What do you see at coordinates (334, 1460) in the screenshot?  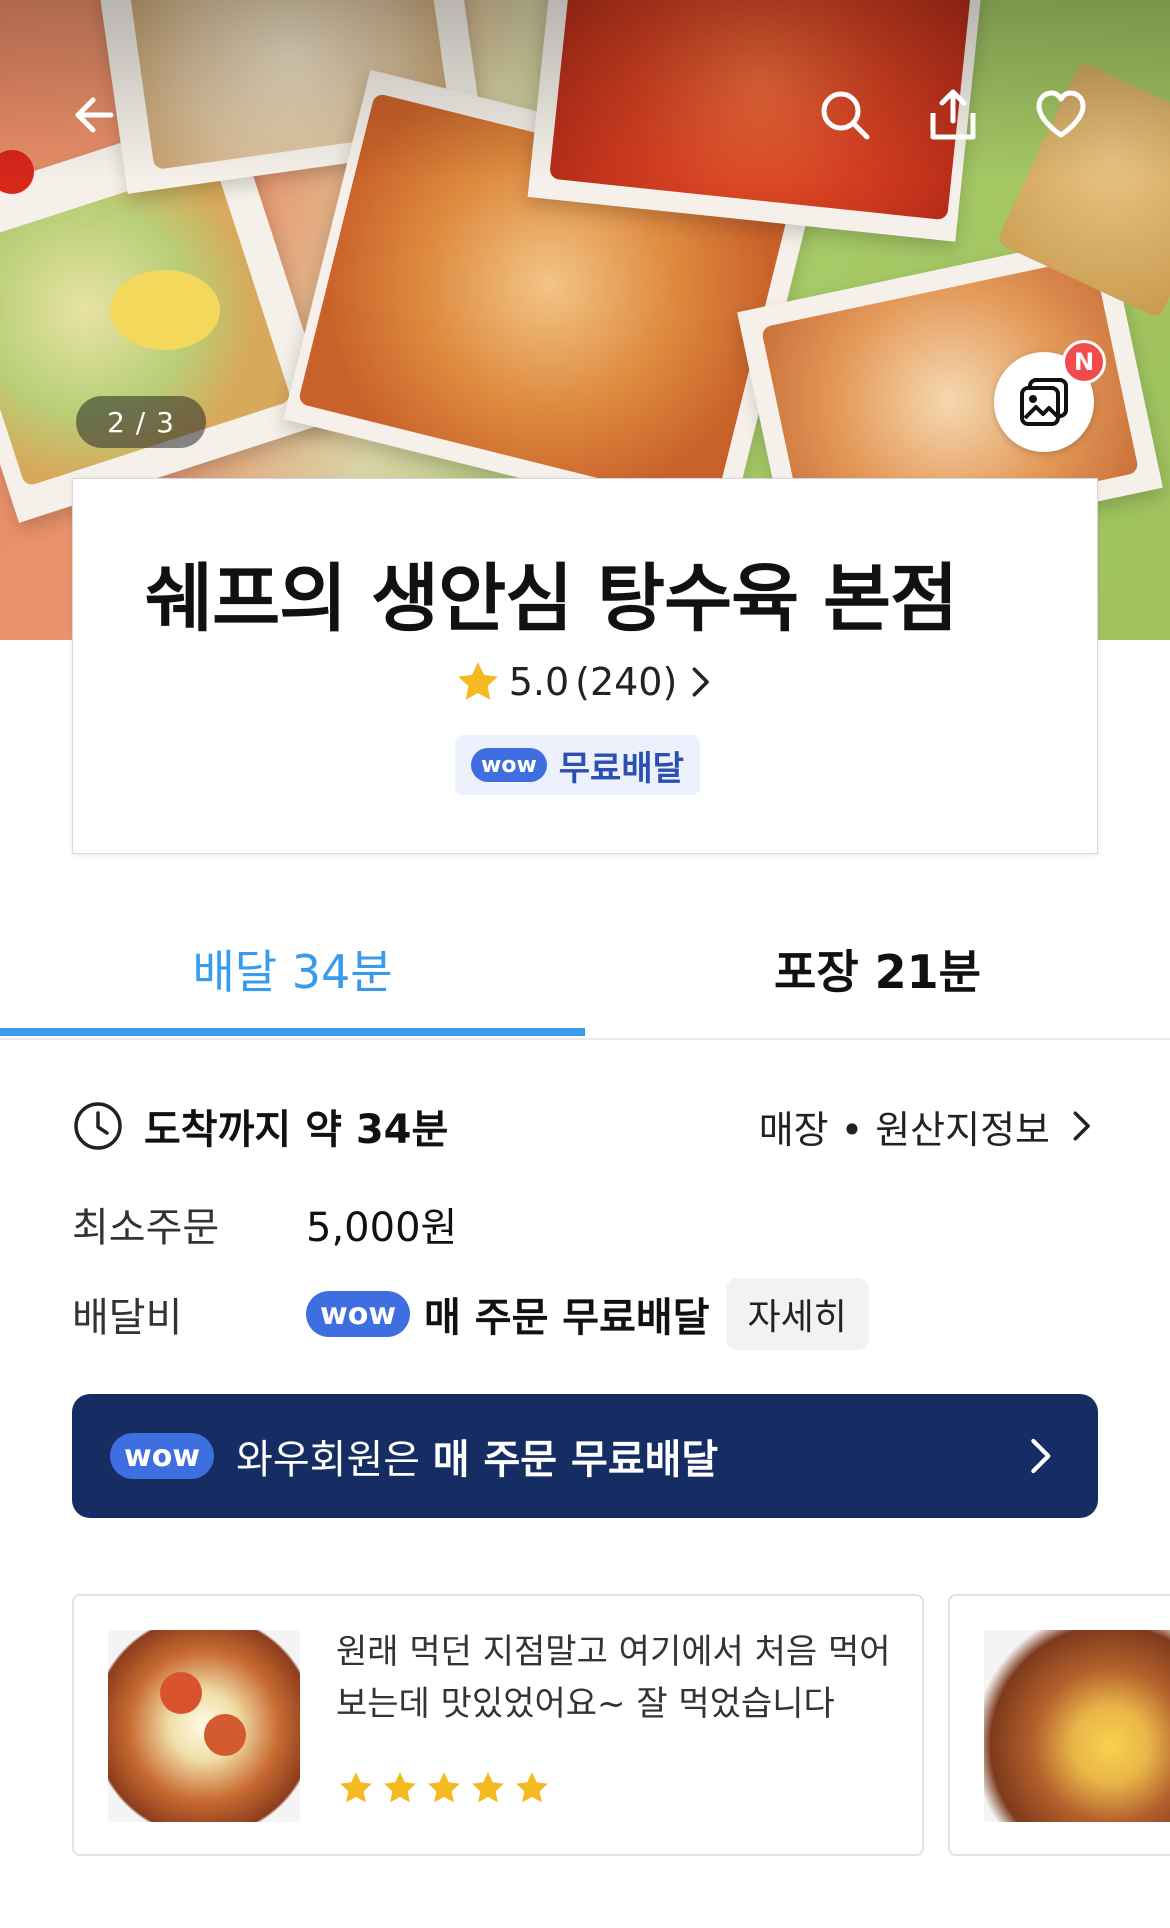 I see `banner-text-prefix: 와우회원은` at bounding box center [334, 1460].